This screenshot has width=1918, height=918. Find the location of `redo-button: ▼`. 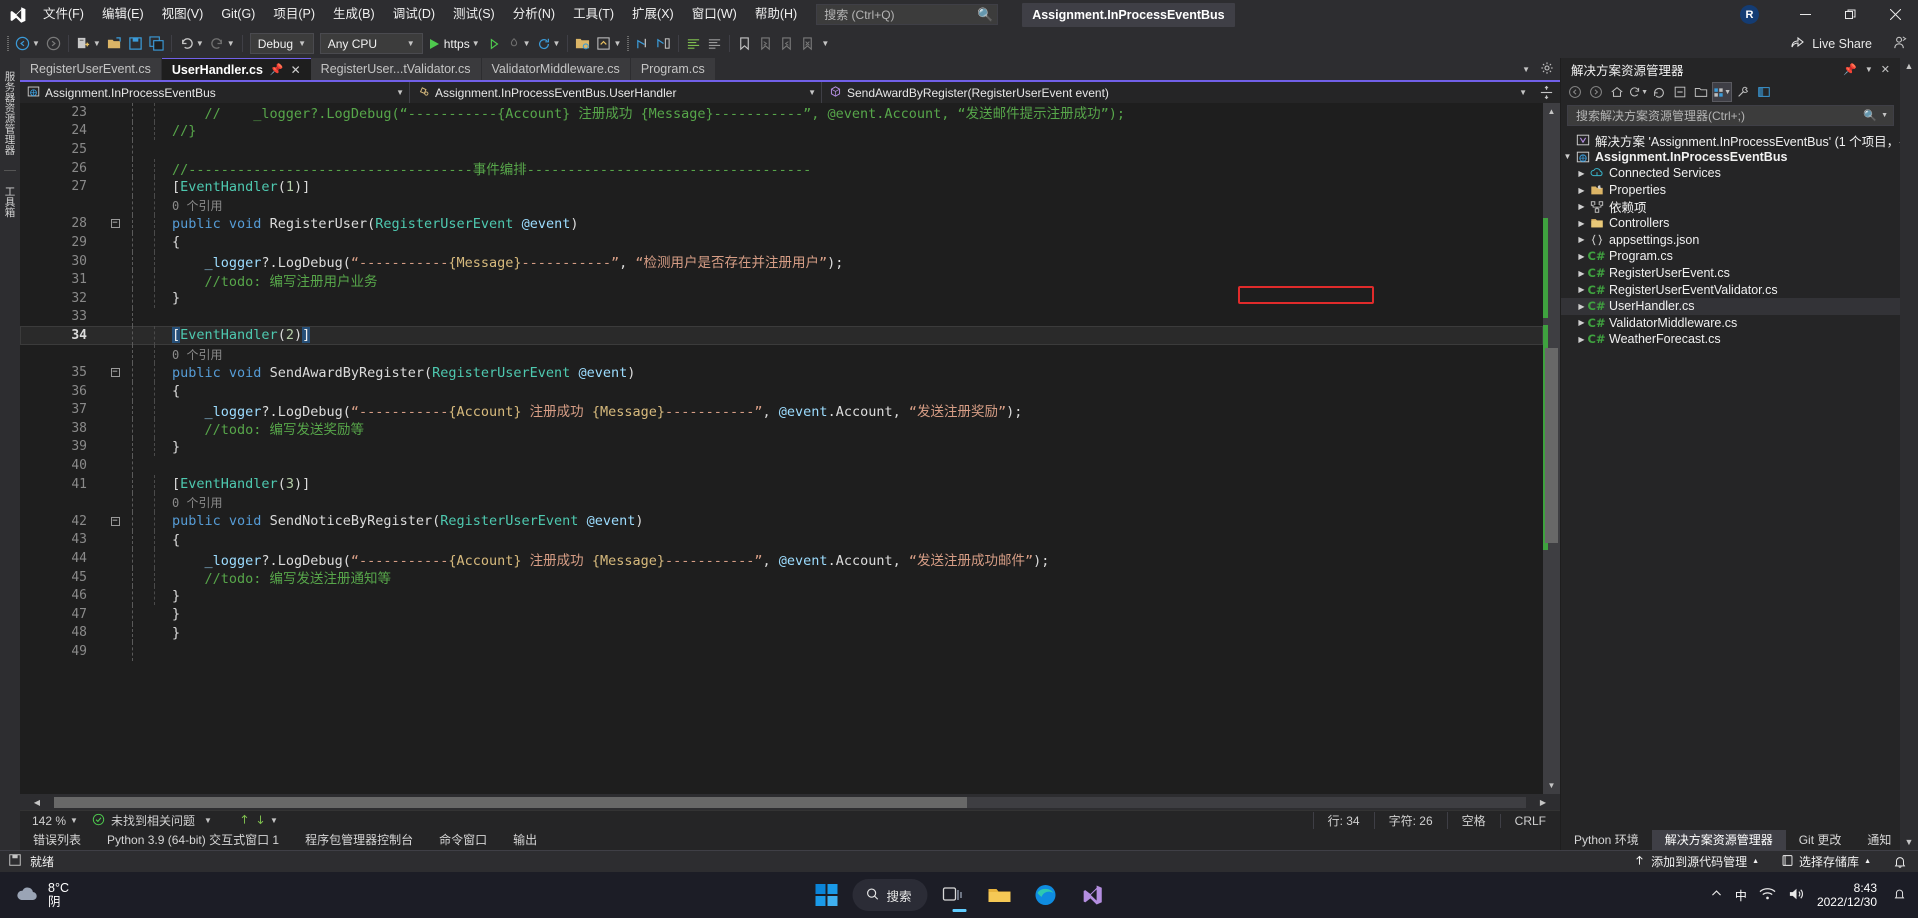

redo-button: ▼ is located at coordinates (222, 44).